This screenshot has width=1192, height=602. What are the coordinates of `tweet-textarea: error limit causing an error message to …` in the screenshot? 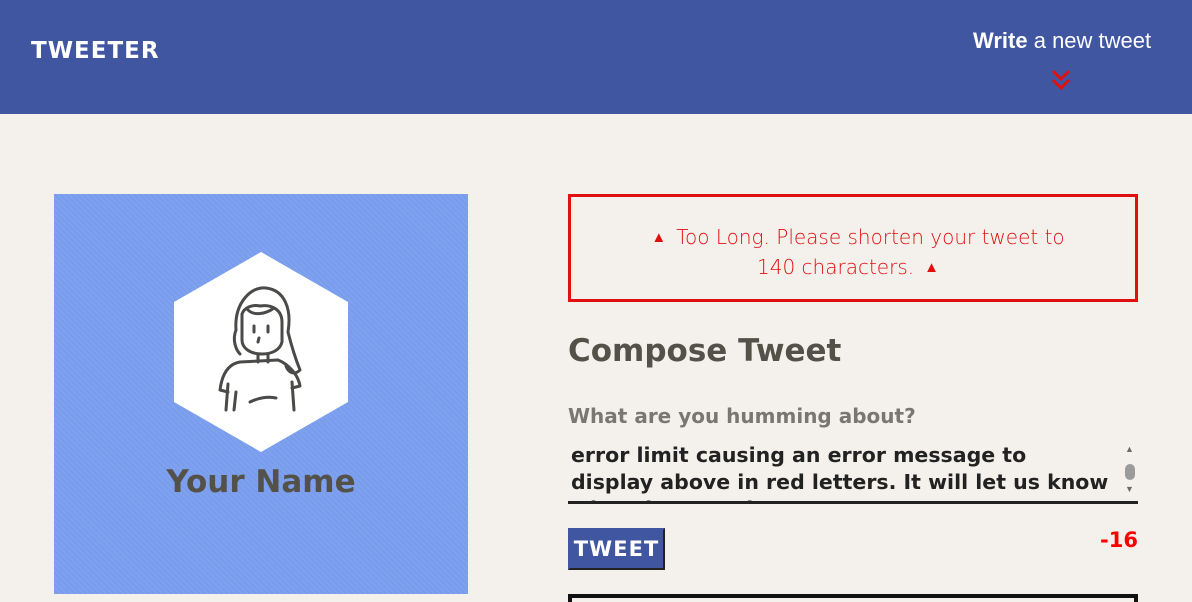 It's located at (853, 473).